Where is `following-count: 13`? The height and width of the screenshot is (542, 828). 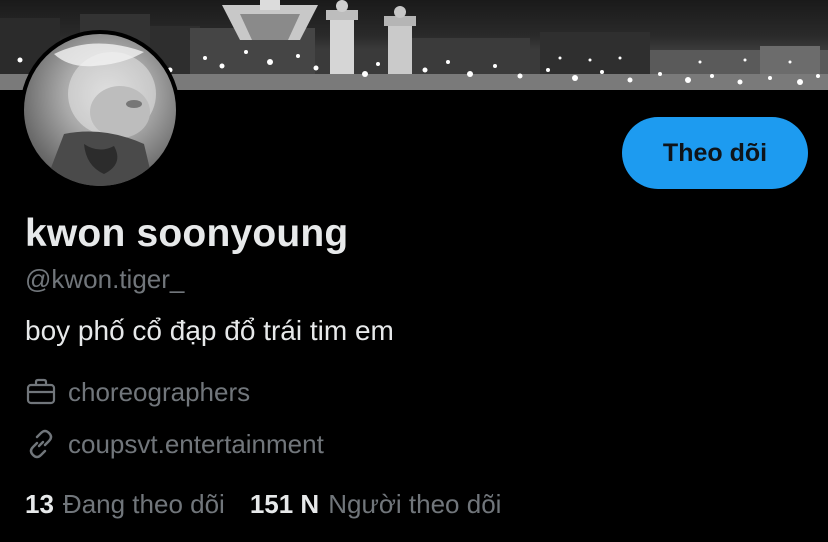 following-count: 13 is located at coordinates (39, 503).